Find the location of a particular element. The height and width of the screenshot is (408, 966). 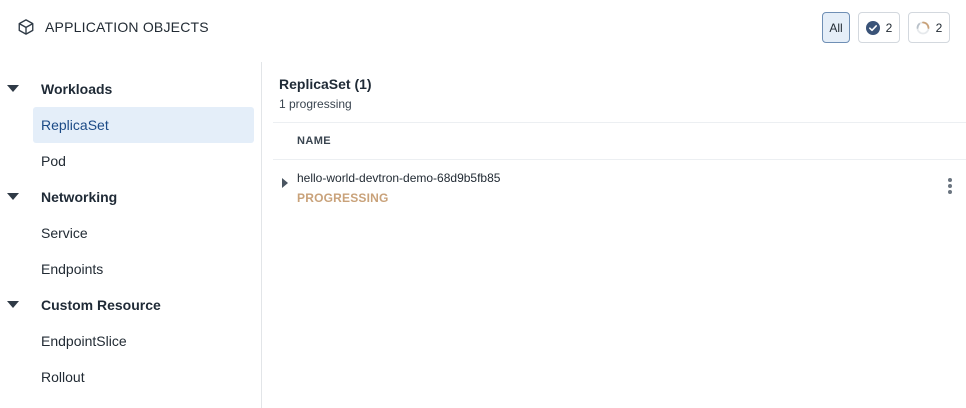

sidebar-item-label: Pod is located at coordinates (53, 161).